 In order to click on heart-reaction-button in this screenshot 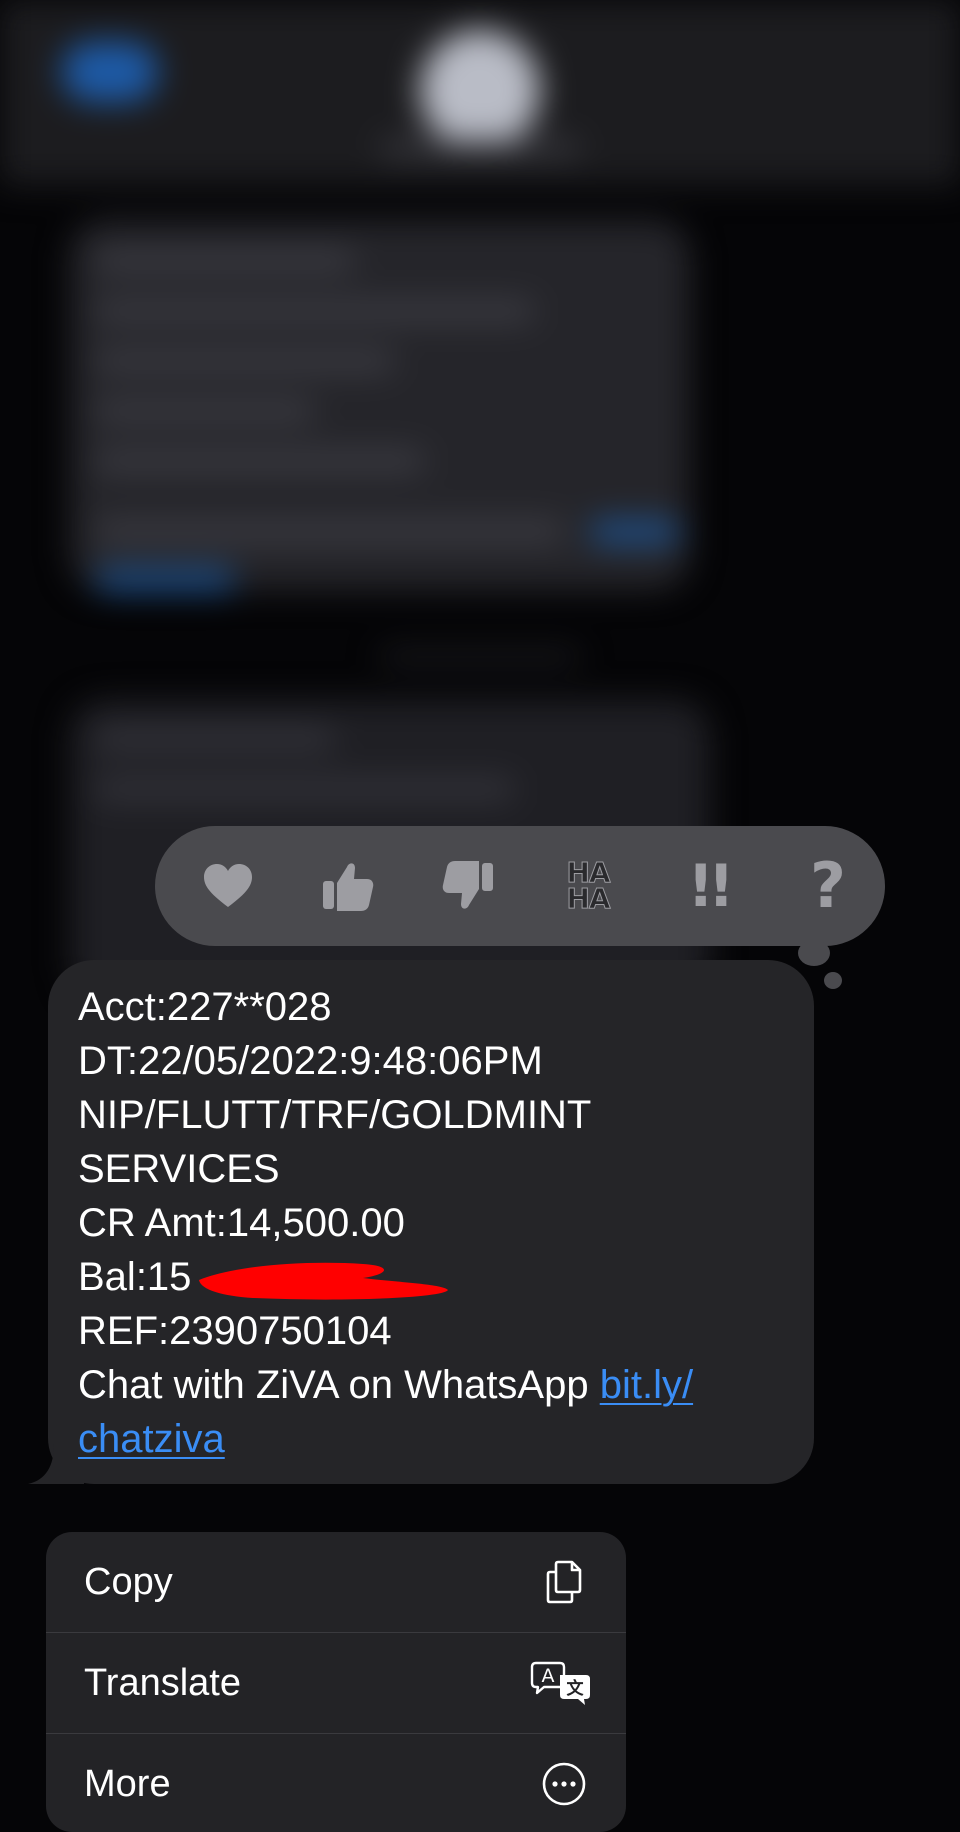, I will do `click(228, 886)`.